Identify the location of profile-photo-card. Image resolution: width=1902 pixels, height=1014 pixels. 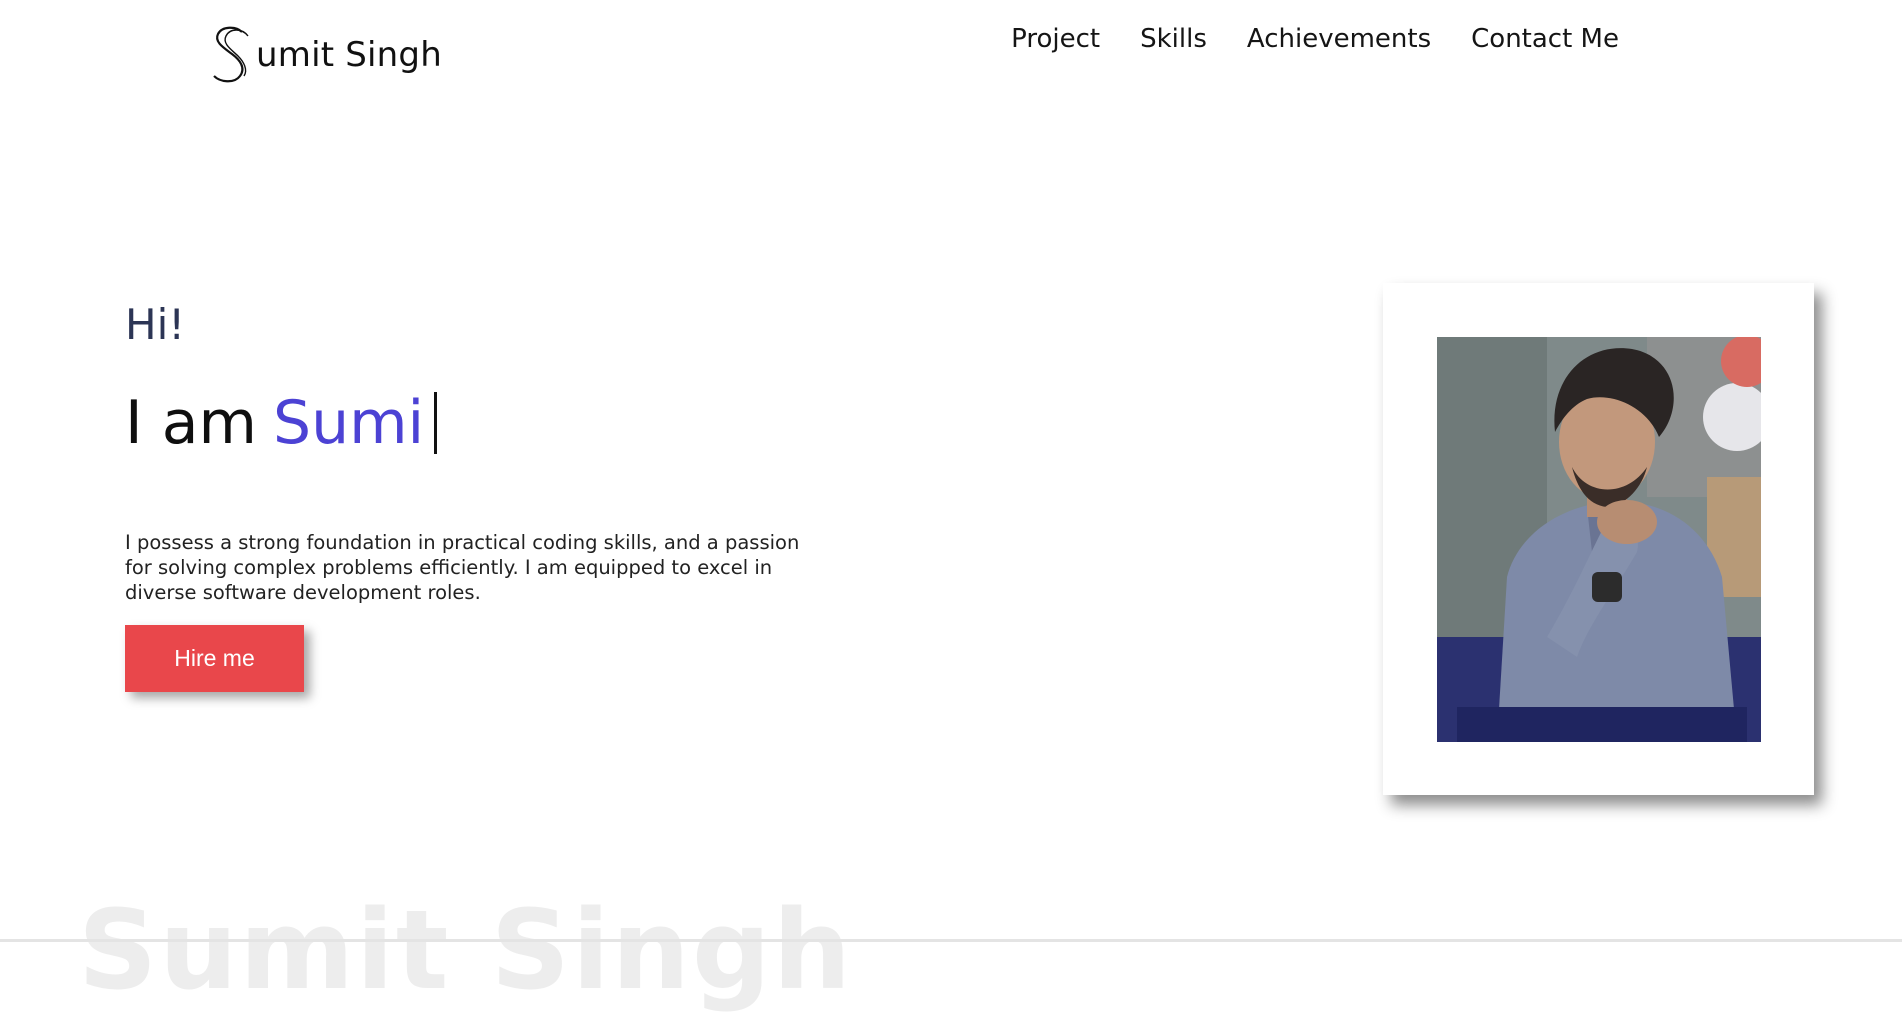
(1598, 539).